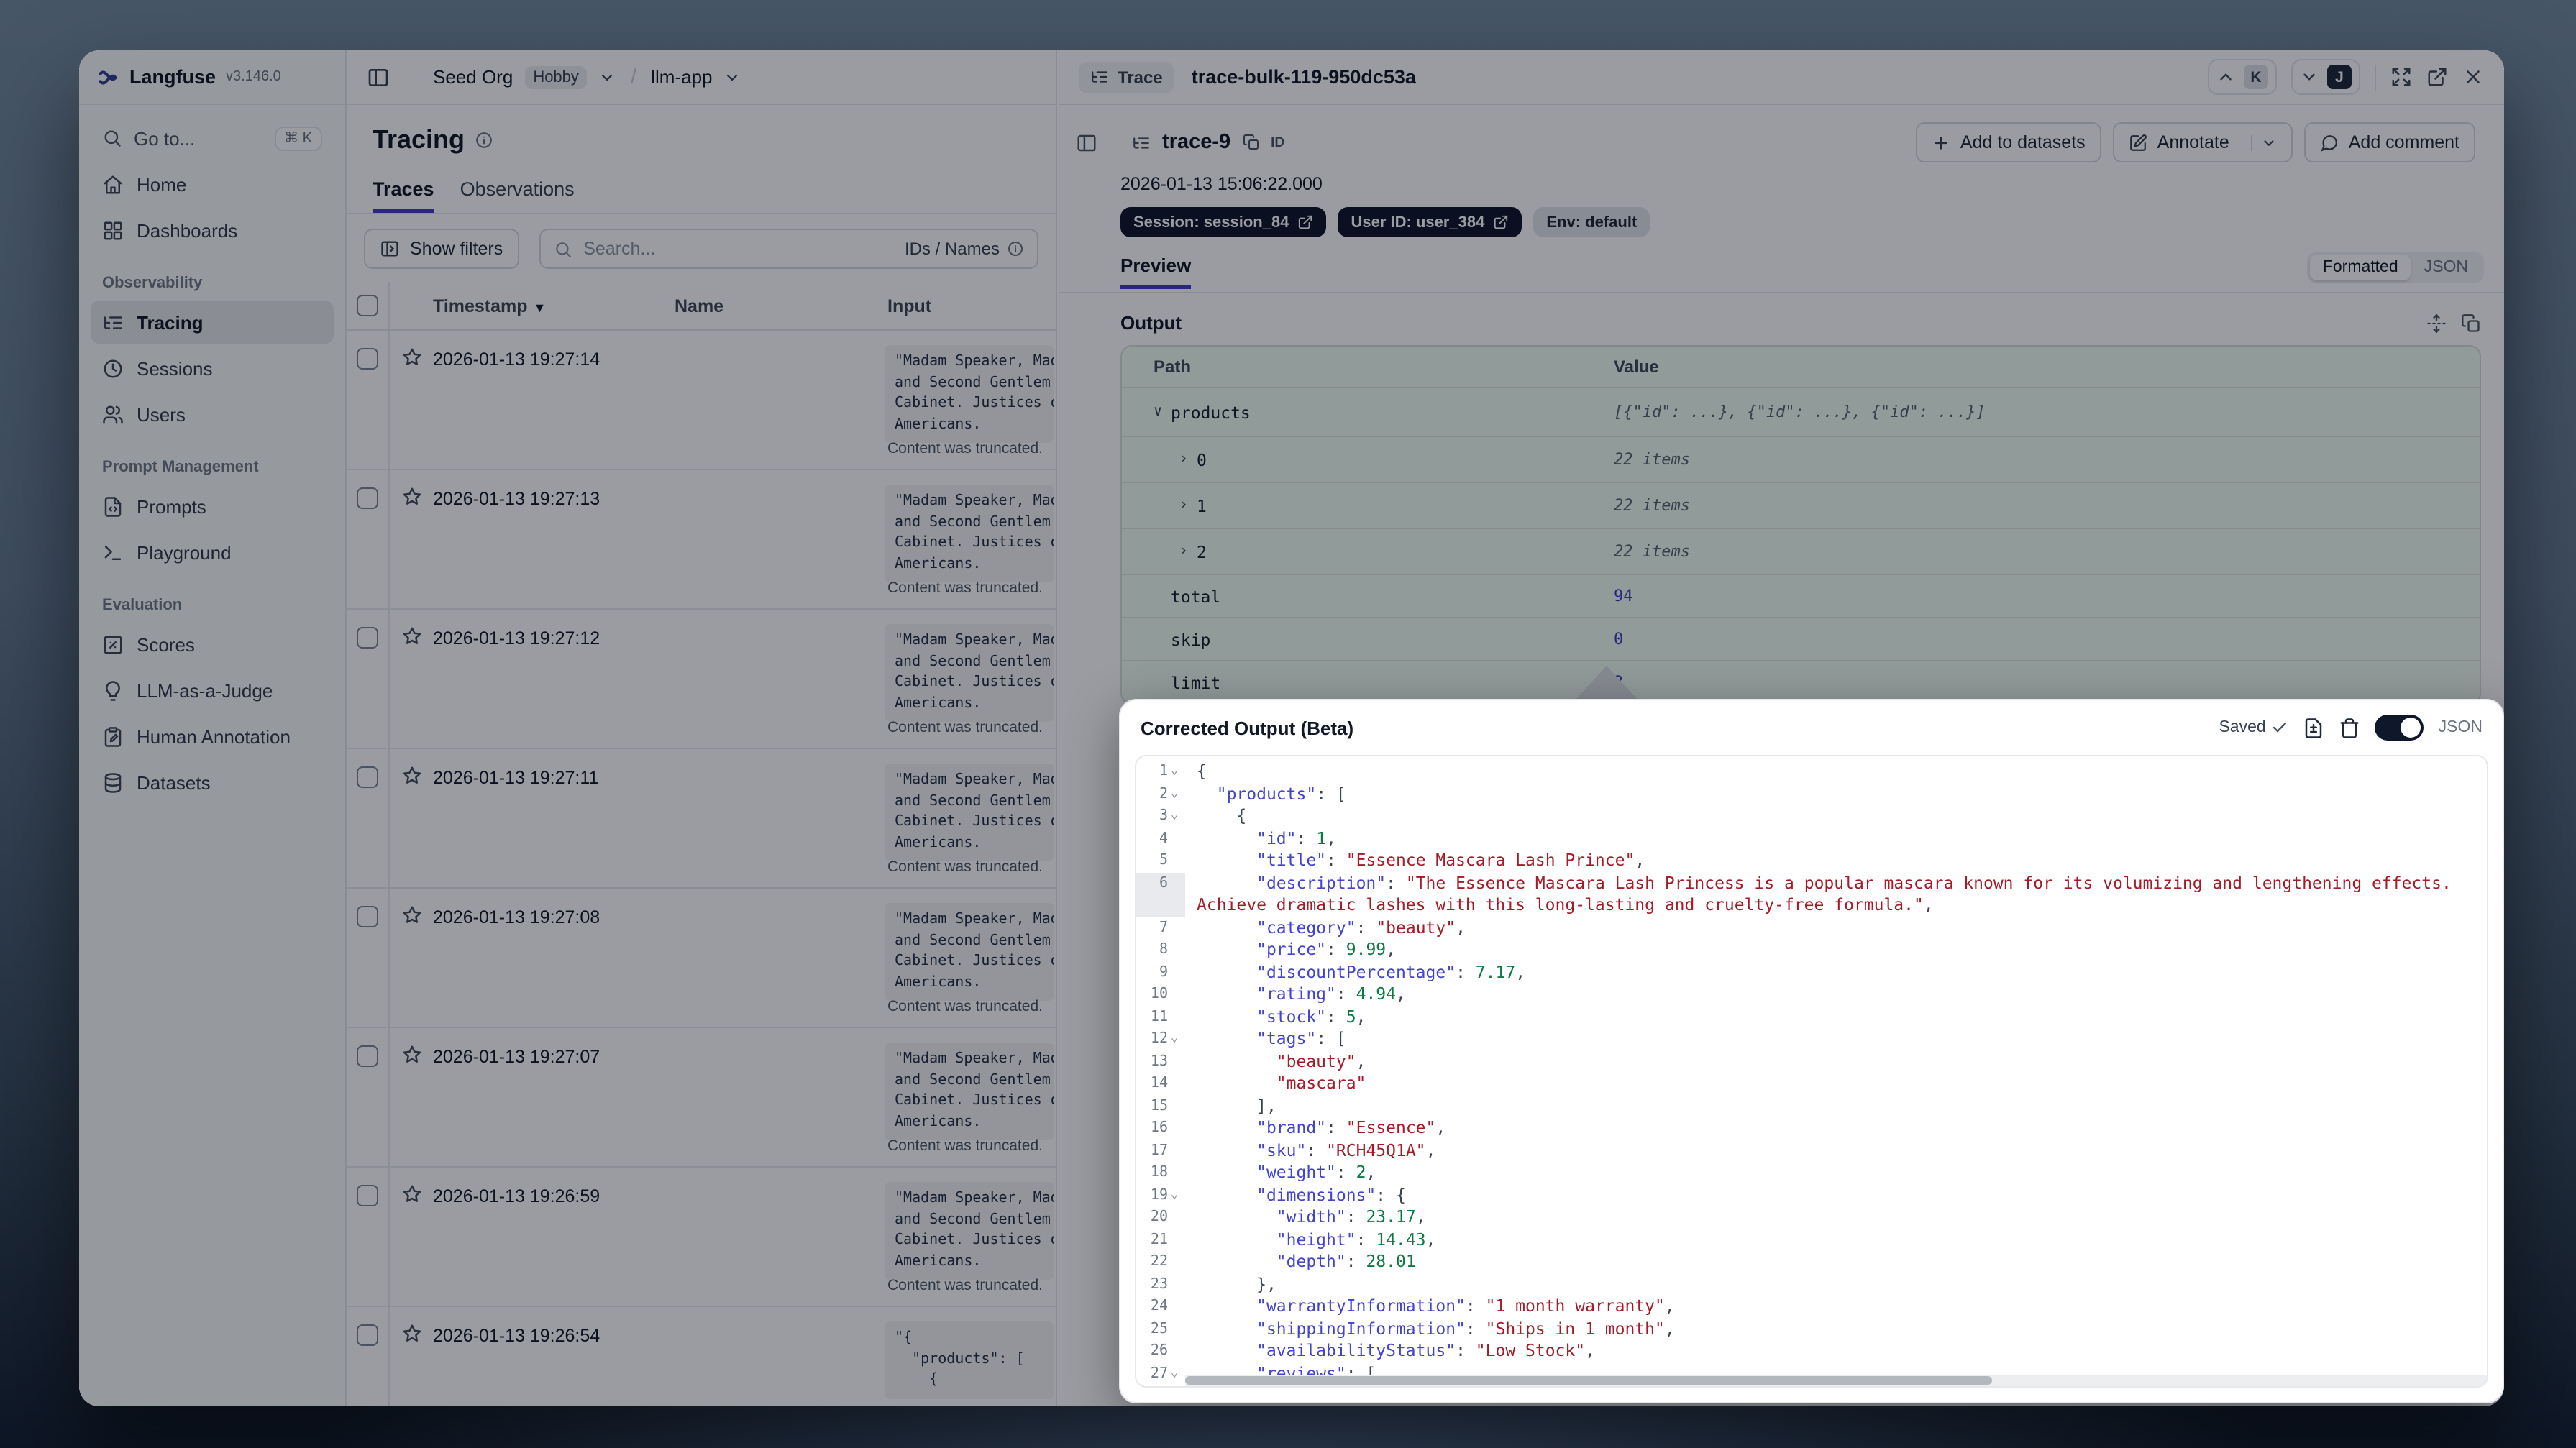 Image resolution: width=2576 pixels, height=1448 pixels. I want to click on code-line-19: 19 ⌄ "dimensions": {, so click(1811, 1195).